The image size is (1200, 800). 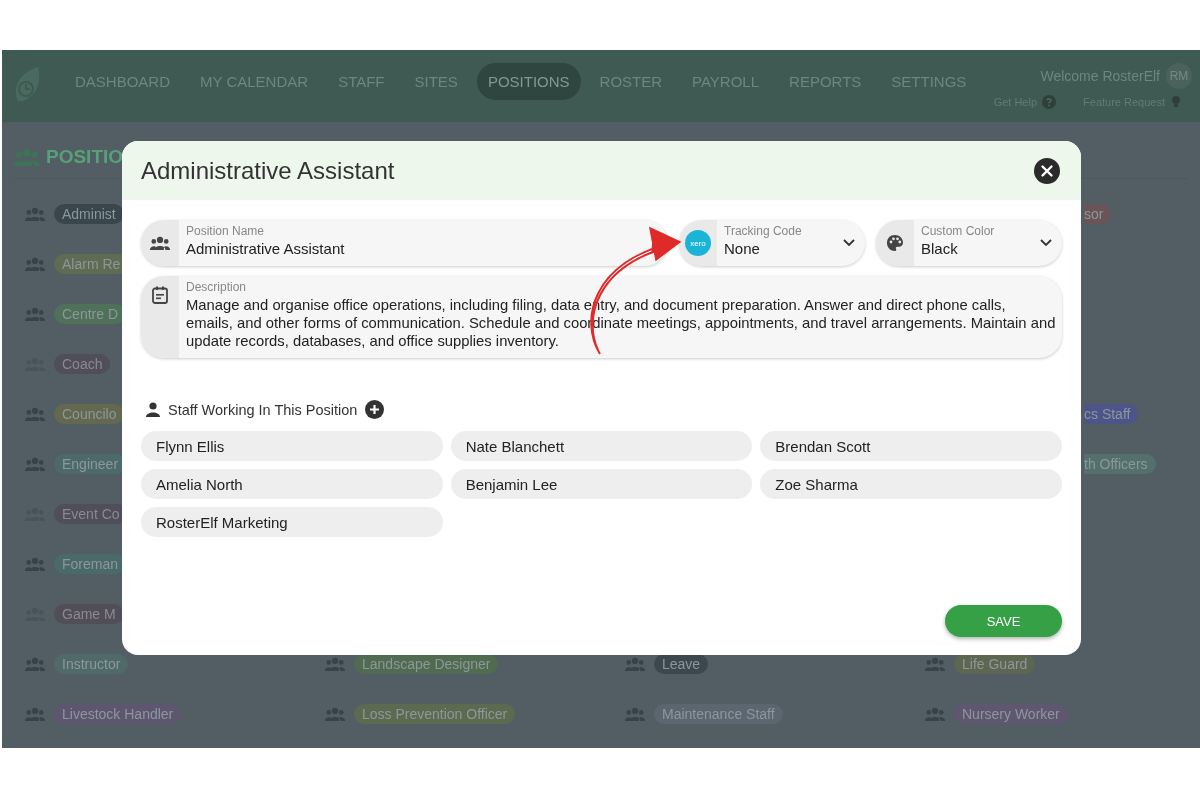 What do you see at coordinates (1011, 714) in the screenshot?
I see `position-tag: Nursery Worker` at bounding box center [1011, 714].